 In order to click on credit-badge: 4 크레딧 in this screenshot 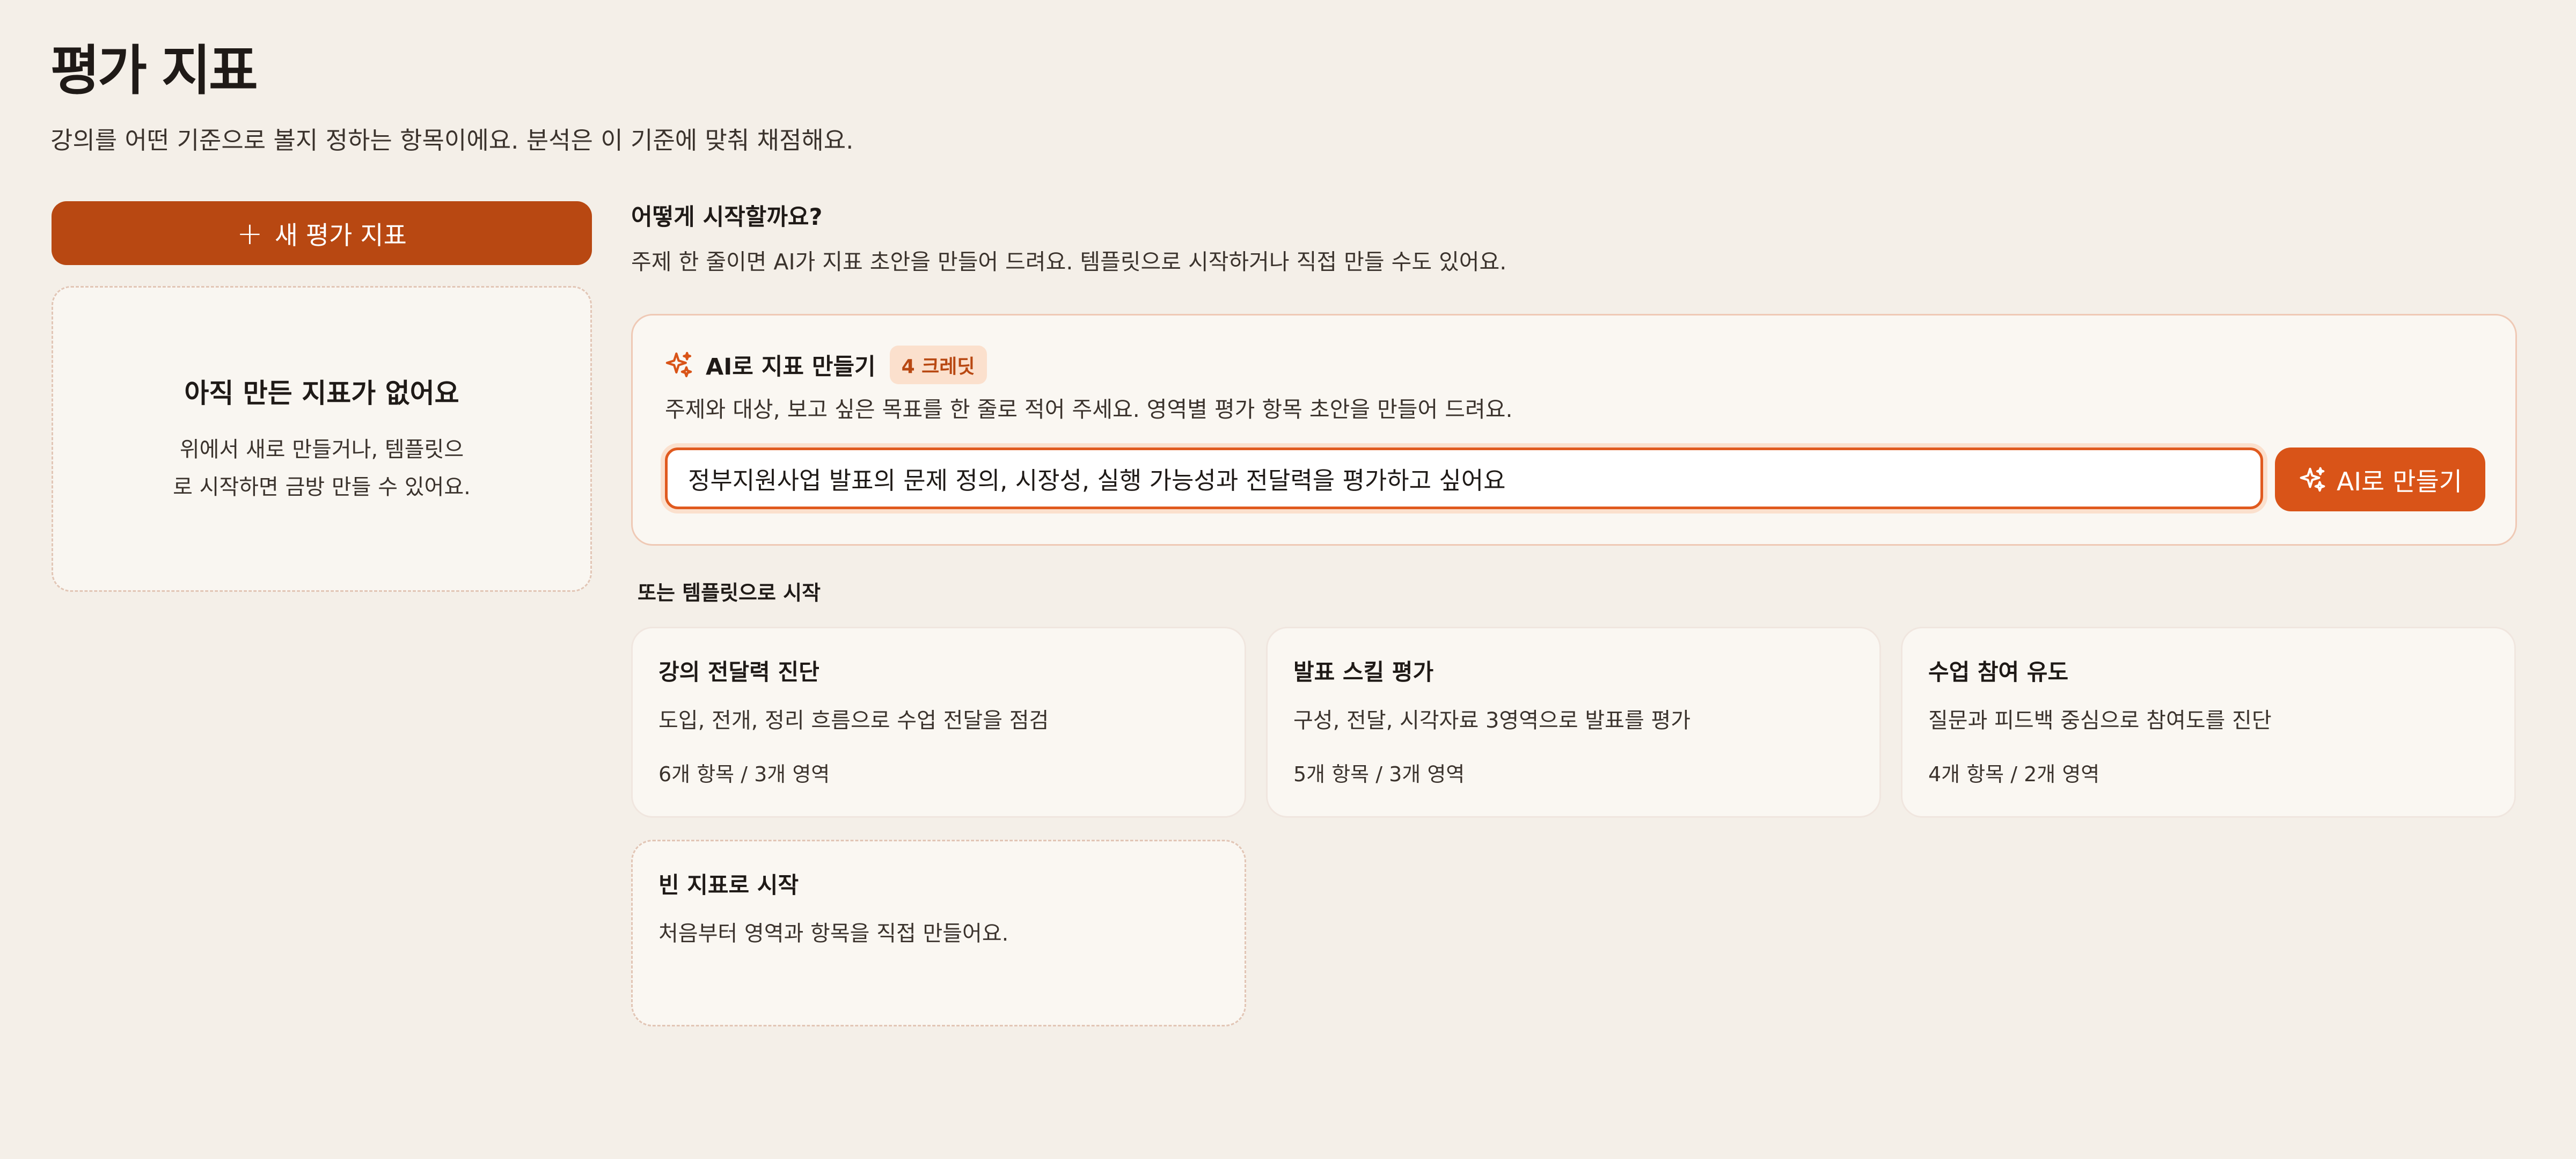, I will do `click(938, 365)`.